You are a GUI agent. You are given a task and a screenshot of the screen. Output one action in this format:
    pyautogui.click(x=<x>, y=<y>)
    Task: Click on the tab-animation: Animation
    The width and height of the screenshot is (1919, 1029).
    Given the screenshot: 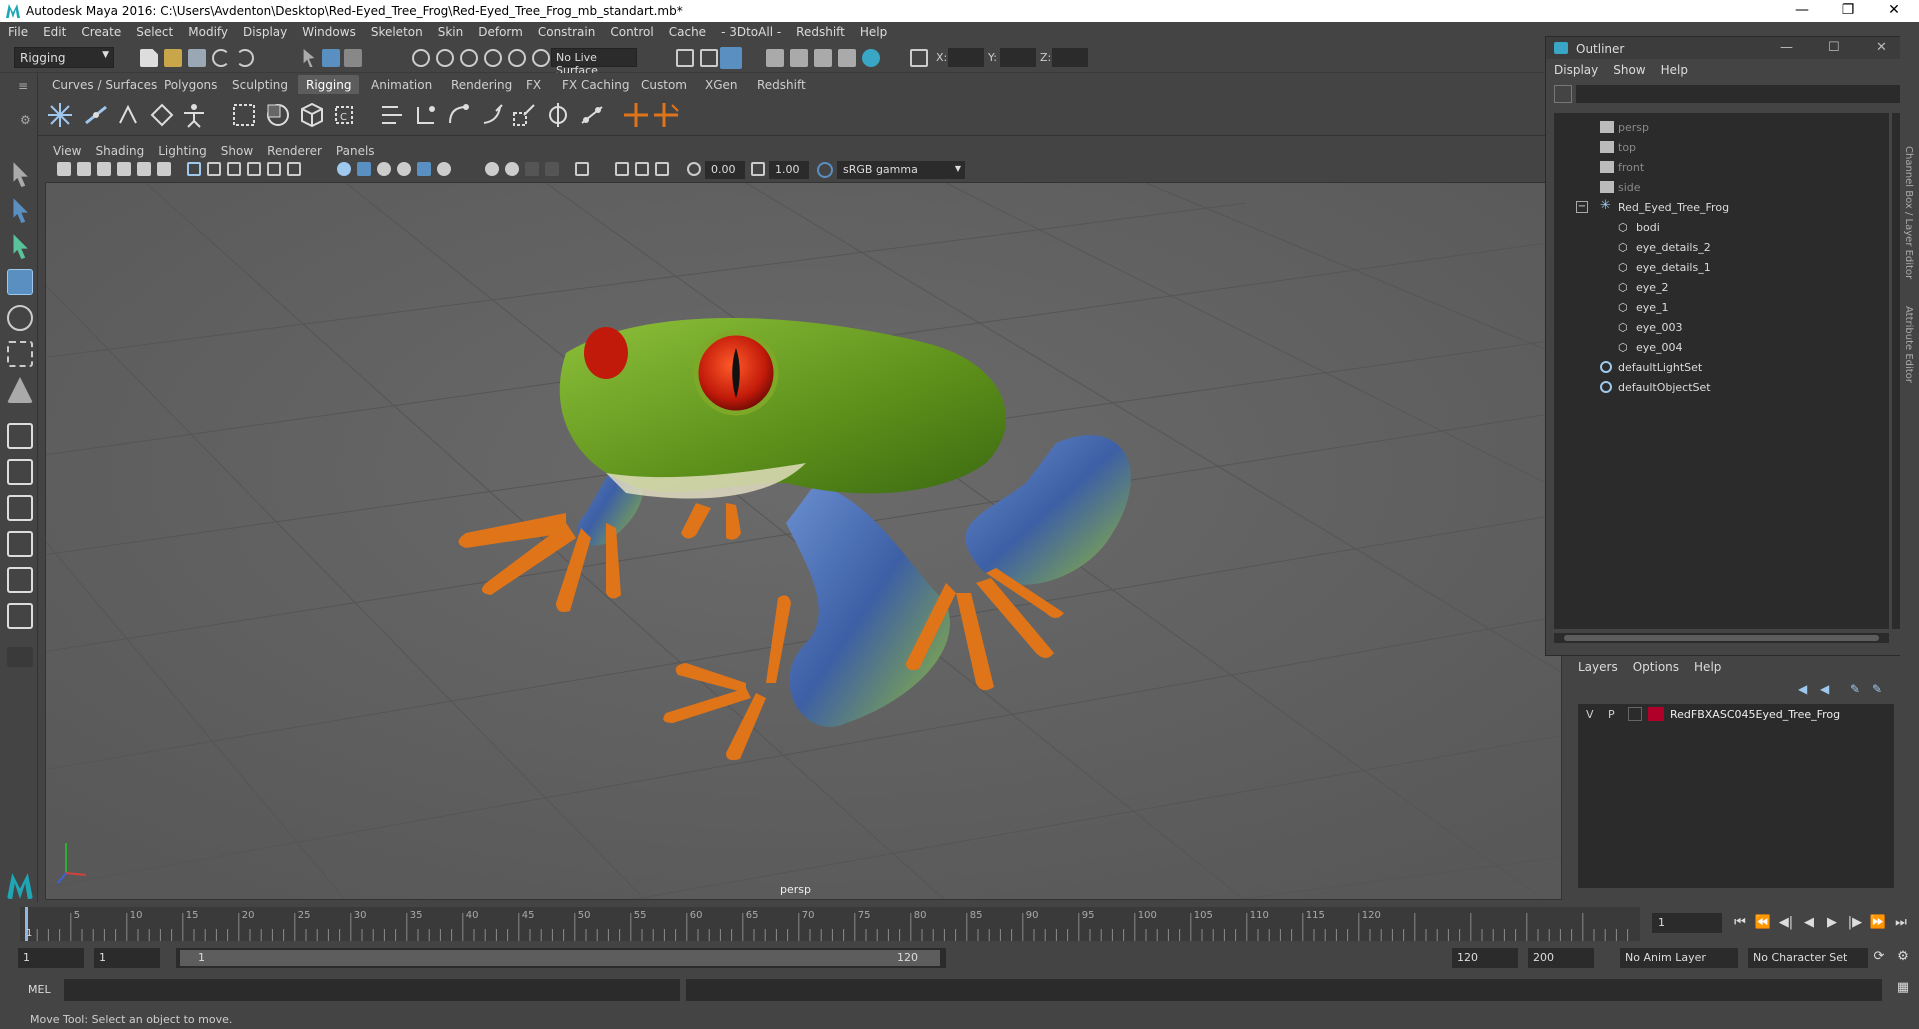 What is the action you would take?
    pyautogui.click(x=401, y=84)
    